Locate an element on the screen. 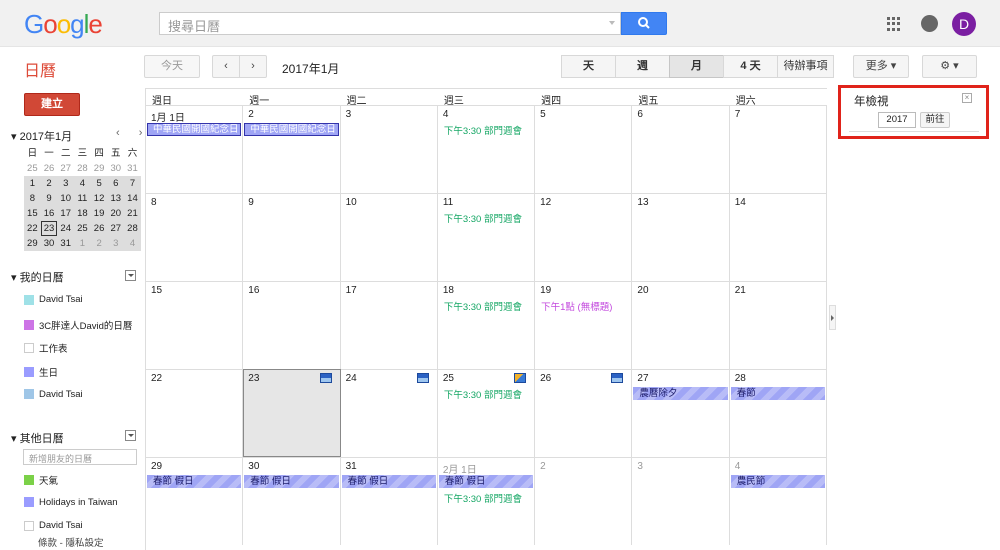 This screenshot has width=1000, height=550. day-cell: 20 is located at coordinates (681, 325).